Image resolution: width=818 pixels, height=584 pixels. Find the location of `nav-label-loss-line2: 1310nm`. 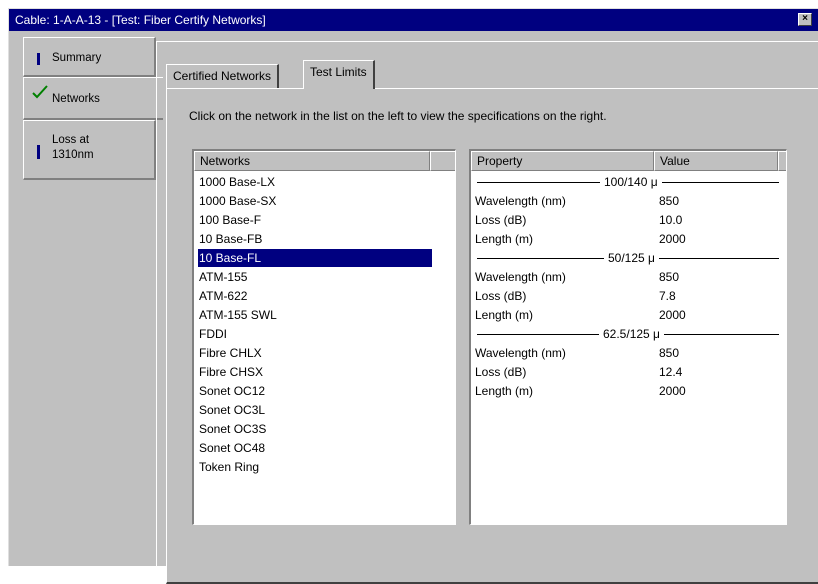

nav-label-loss-line2: 1310nm is located at coordinates (73, 155).